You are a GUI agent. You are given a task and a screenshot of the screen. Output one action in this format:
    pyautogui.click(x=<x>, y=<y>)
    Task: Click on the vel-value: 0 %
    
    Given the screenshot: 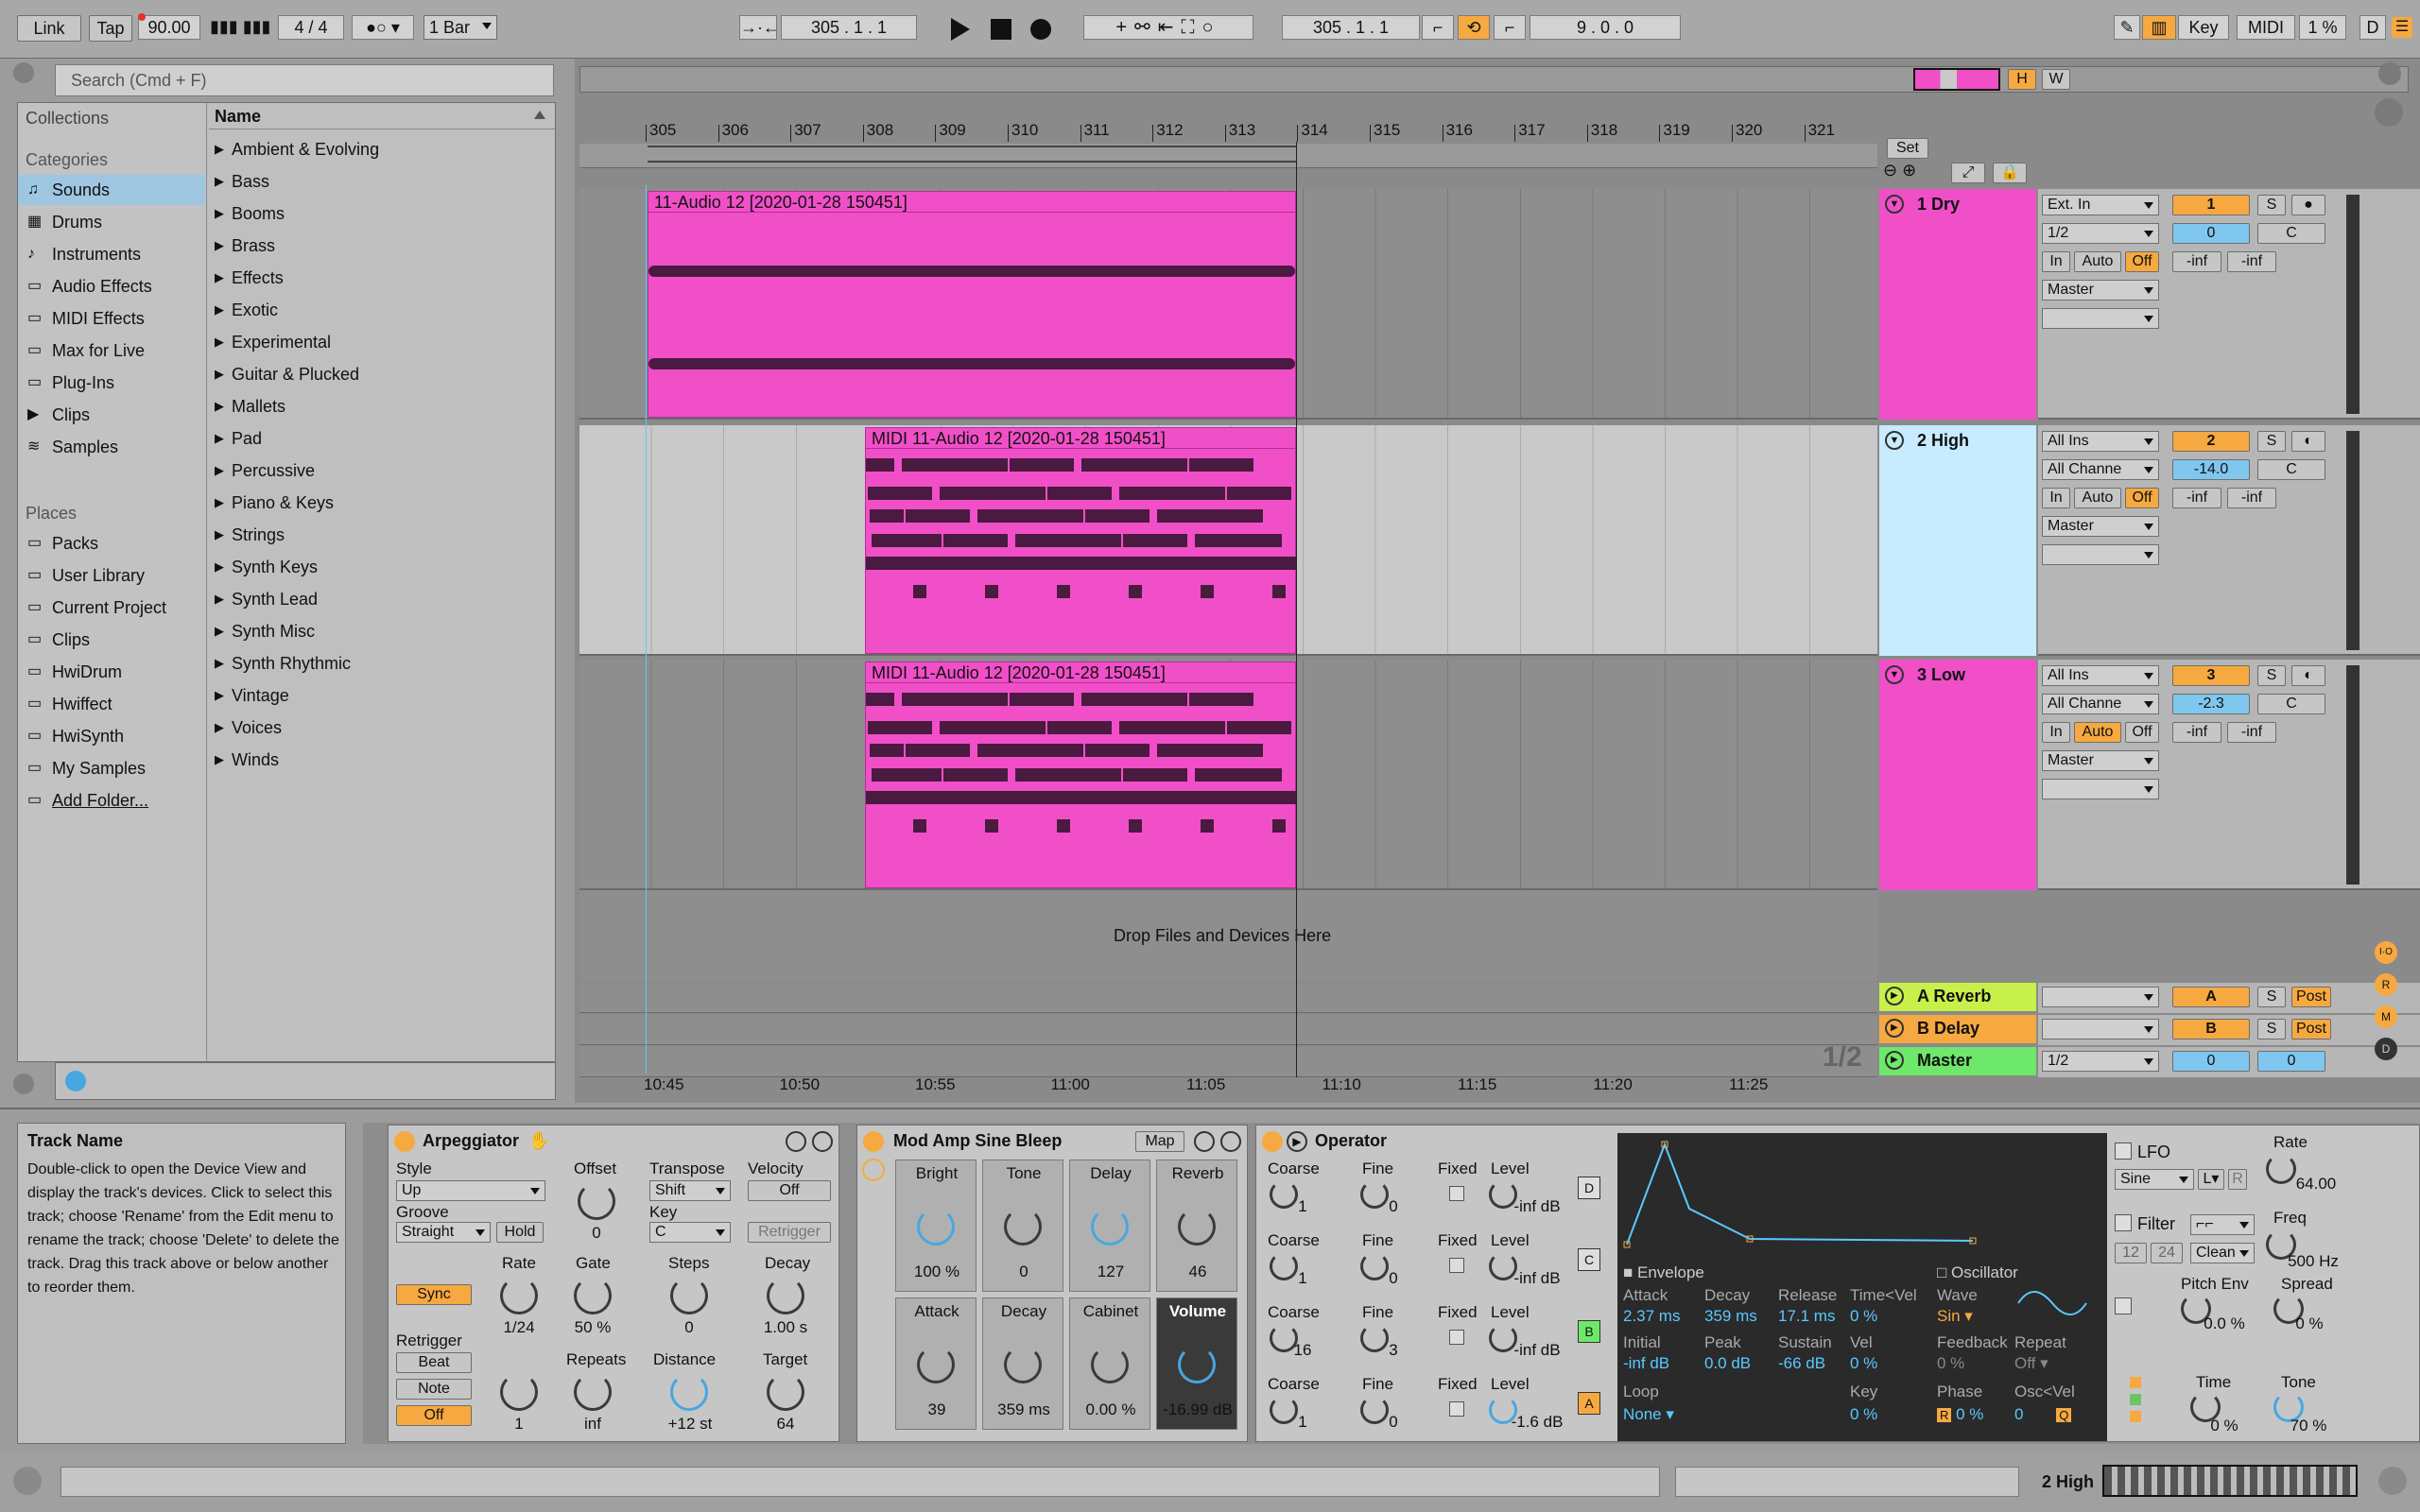 What is the action you would take?
    pyautogui.click(x=1864, y=1363)
    